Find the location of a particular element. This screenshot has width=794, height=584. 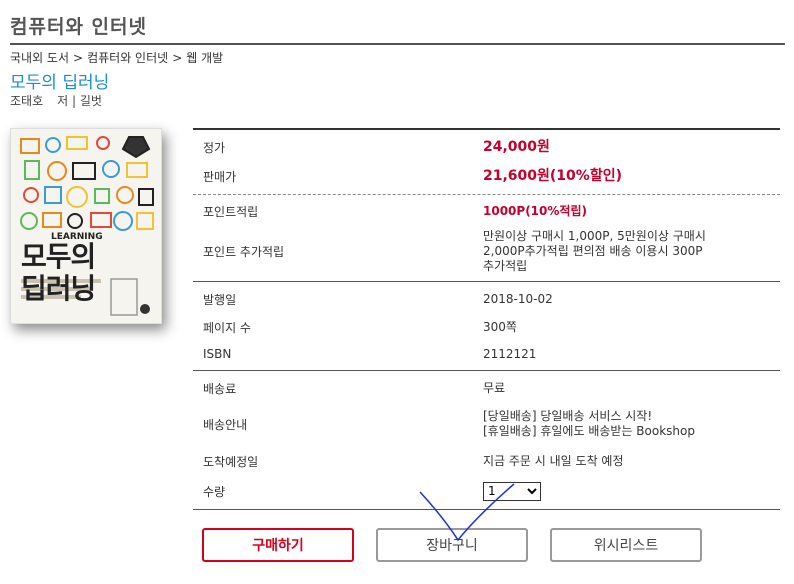

book-title: 모두의 딥러닝 is located at coordinates (60, 83).